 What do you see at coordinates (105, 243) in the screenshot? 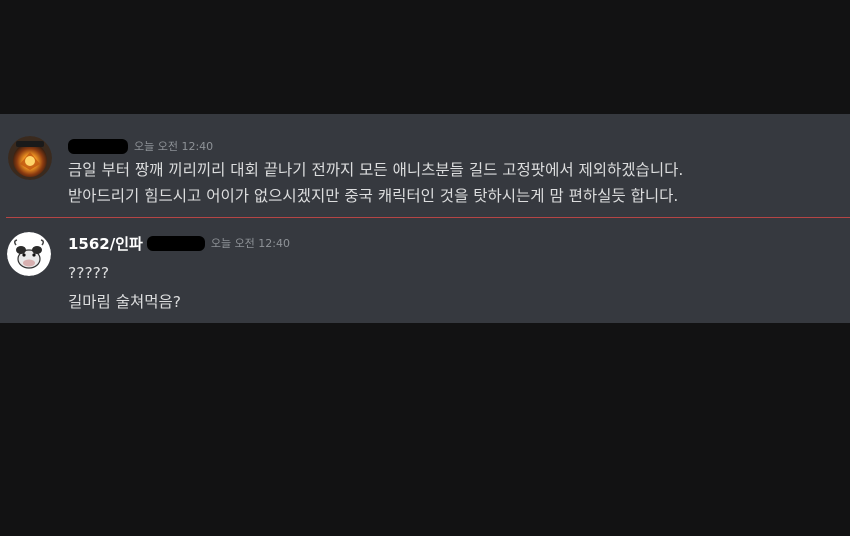
I see `username: 1562/인파` at bounding box center [105, 243].